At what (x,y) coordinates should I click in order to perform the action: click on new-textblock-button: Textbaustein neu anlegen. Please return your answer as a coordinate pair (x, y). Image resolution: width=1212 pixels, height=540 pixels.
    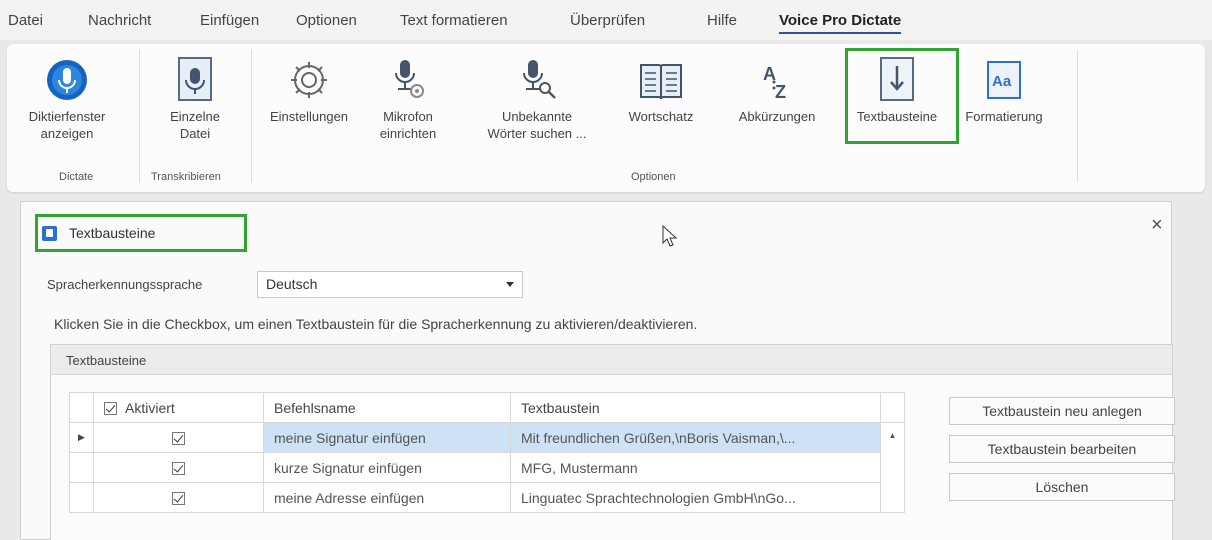
    Looking at the image, I should click on (1062, 411).